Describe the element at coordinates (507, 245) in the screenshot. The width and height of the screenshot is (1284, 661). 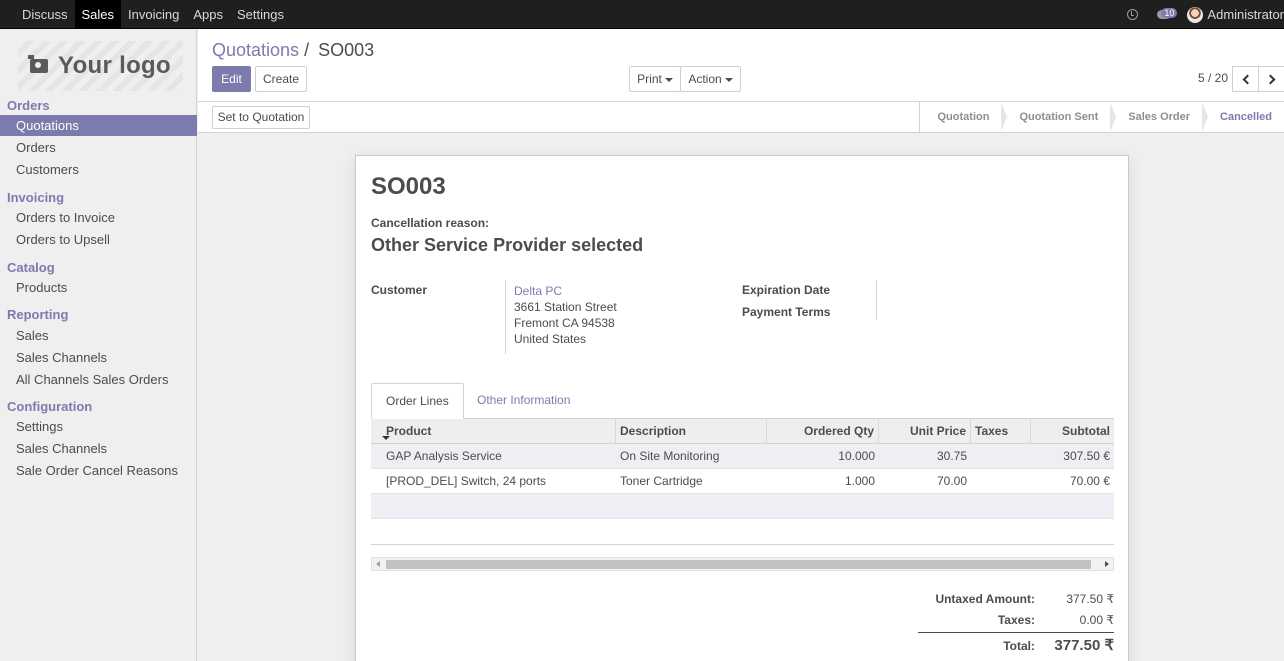
I see `cancellation-reason-value: Other Service Provider selected` at that location.